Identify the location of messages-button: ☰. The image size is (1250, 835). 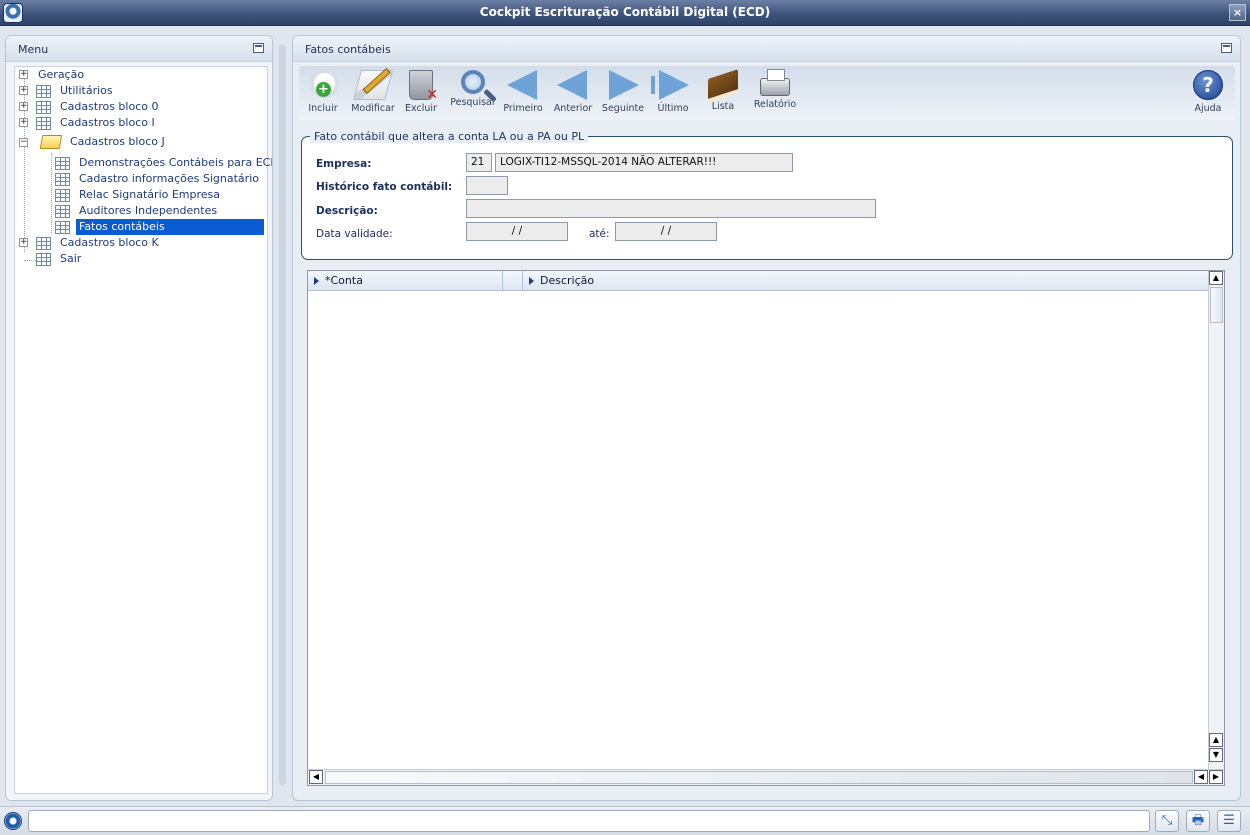
(1229, 821).